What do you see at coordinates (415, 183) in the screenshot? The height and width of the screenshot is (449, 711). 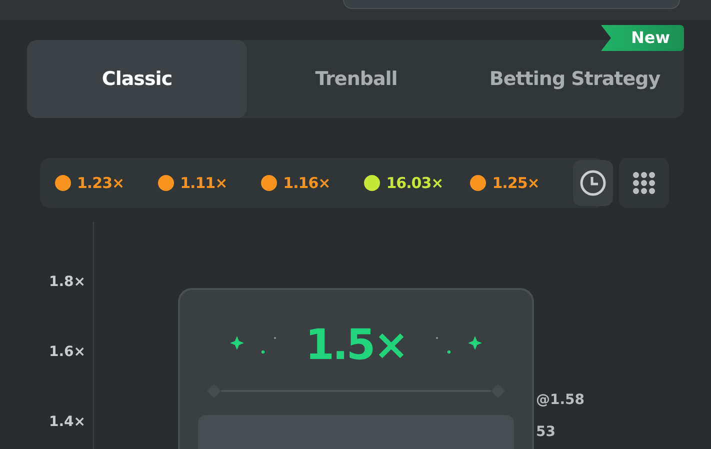 I see `multiplier-value: 16.03×` at bounding box center [415, 183].